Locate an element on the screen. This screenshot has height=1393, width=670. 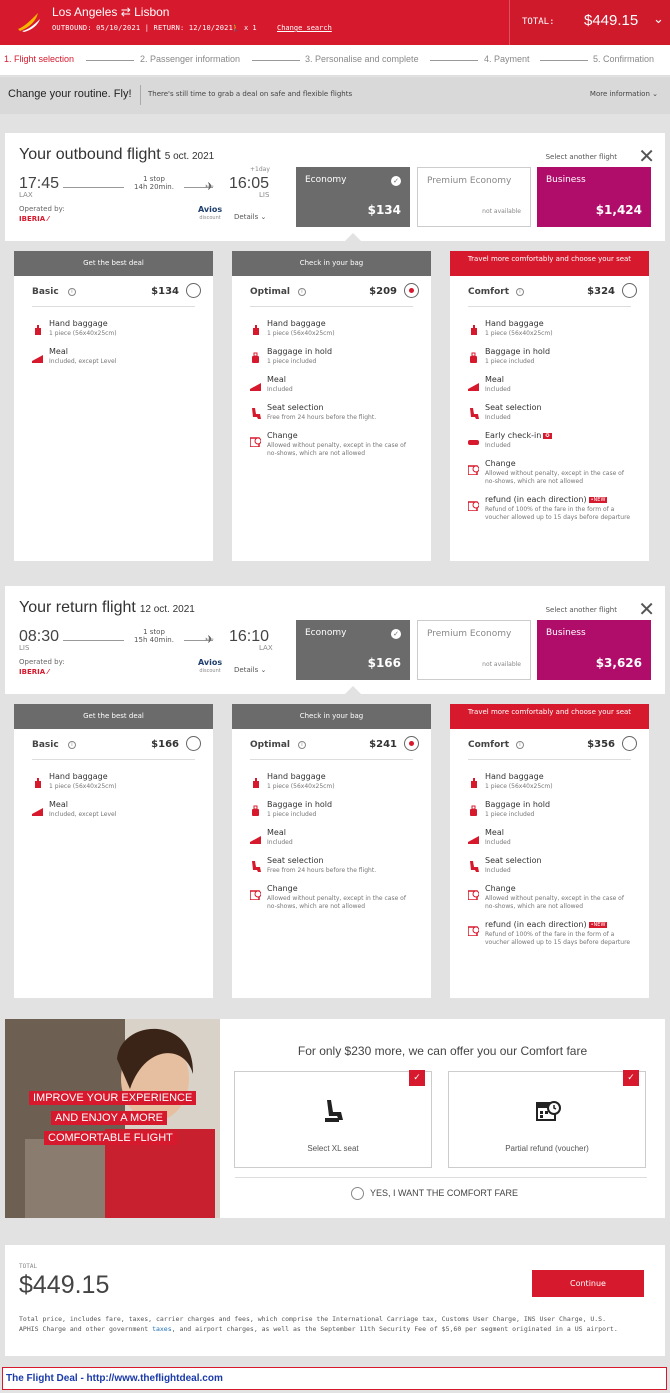
flight-duration: 14h 20min. is located at coordinates (154, 187).